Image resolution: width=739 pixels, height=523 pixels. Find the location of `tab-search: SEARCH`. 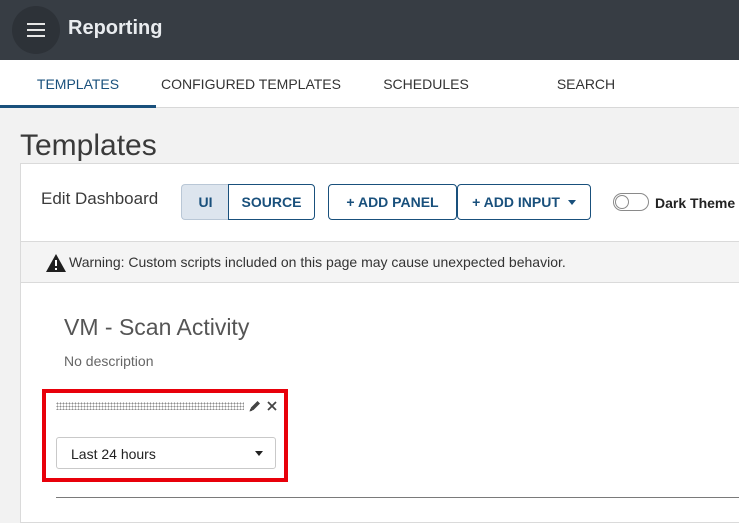

tab-search: SEARCH is located at coordinates (586, 84).